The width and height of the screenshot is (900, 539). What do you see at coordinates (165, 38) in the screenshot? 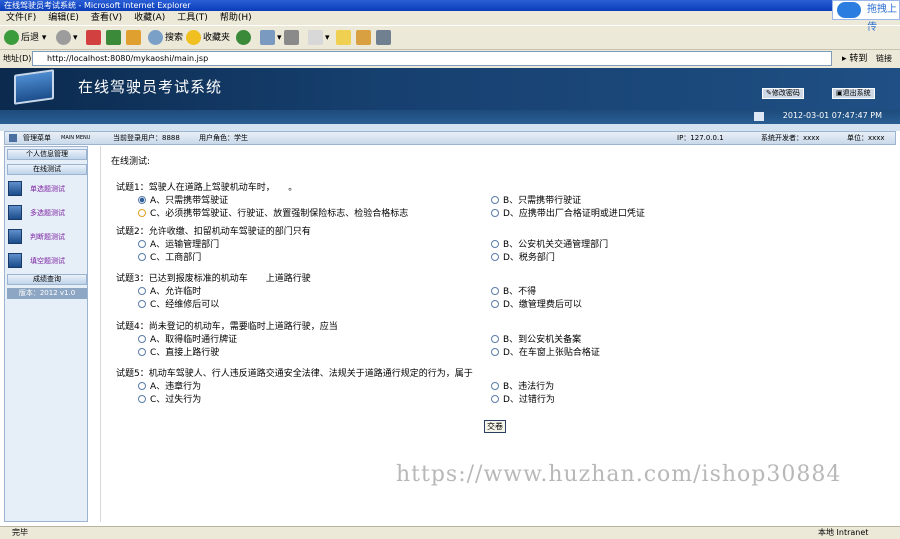
I see `search-button: 搜索` at bounding box center [165, 38].